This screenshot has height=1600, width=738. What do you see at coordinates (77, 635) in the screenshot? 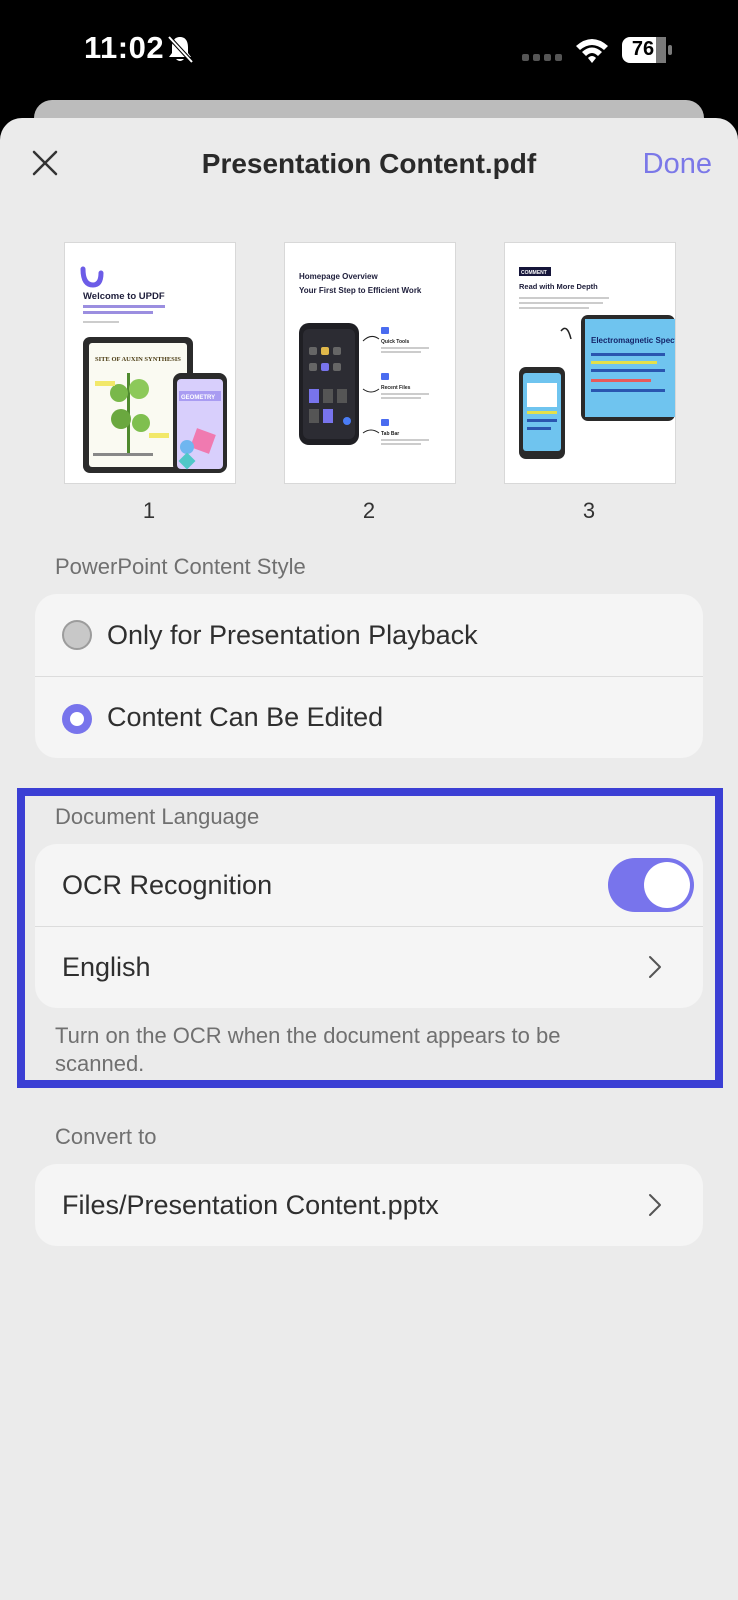
I see `radio-presentation-playback` at bounding box center [77, 635].